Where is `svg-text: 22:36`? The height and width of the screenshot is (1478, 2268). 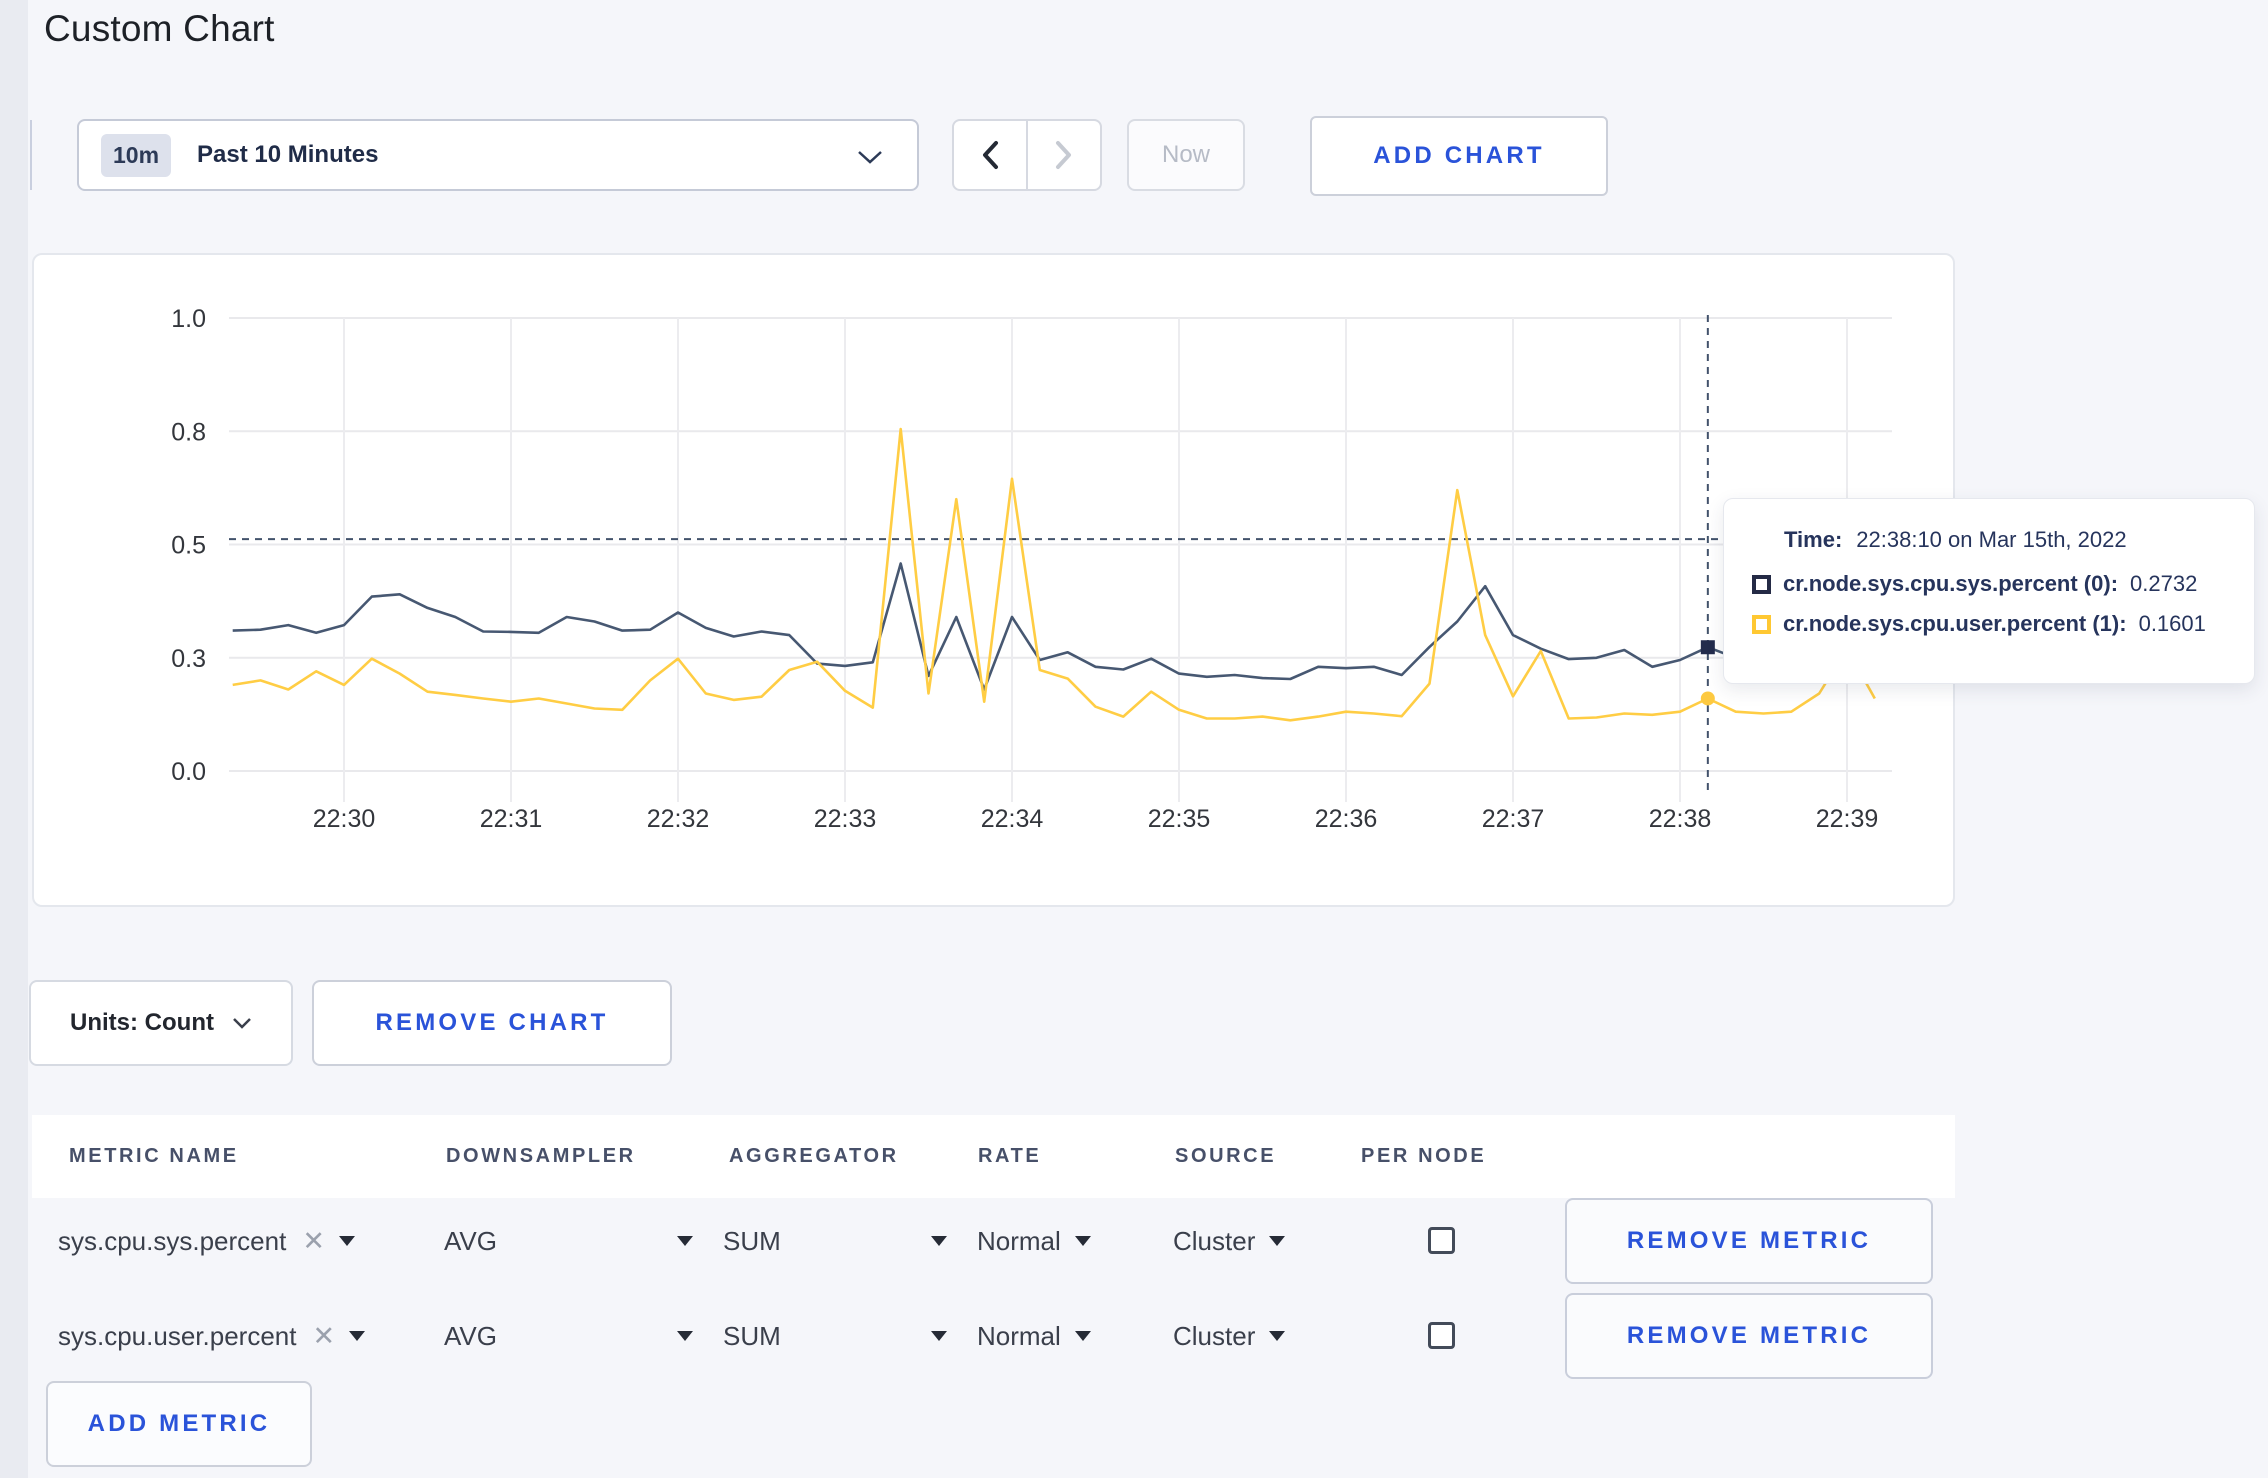 svg-text: 22:36 is located at coordinates (1346, 819).